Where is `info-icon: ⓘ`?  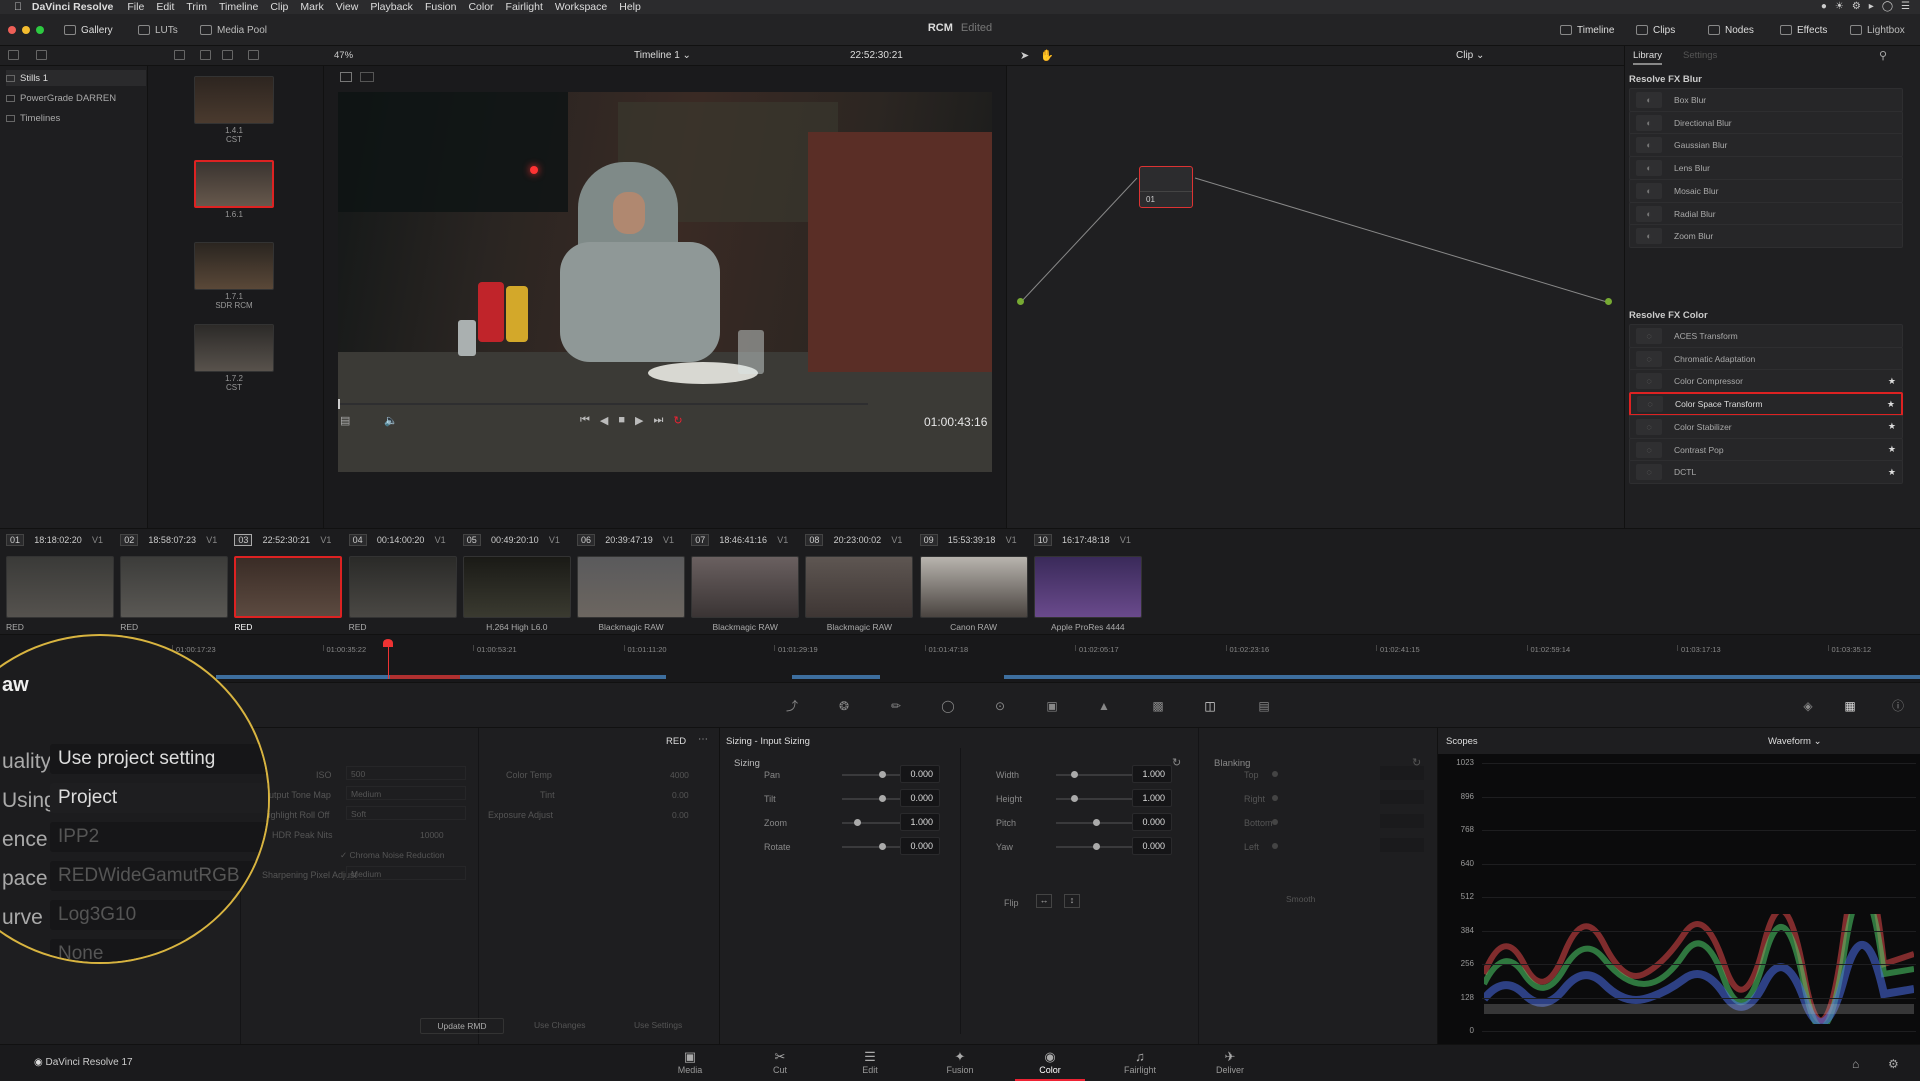 info-icon: ⓘ is located at coordinates (1898, 706).